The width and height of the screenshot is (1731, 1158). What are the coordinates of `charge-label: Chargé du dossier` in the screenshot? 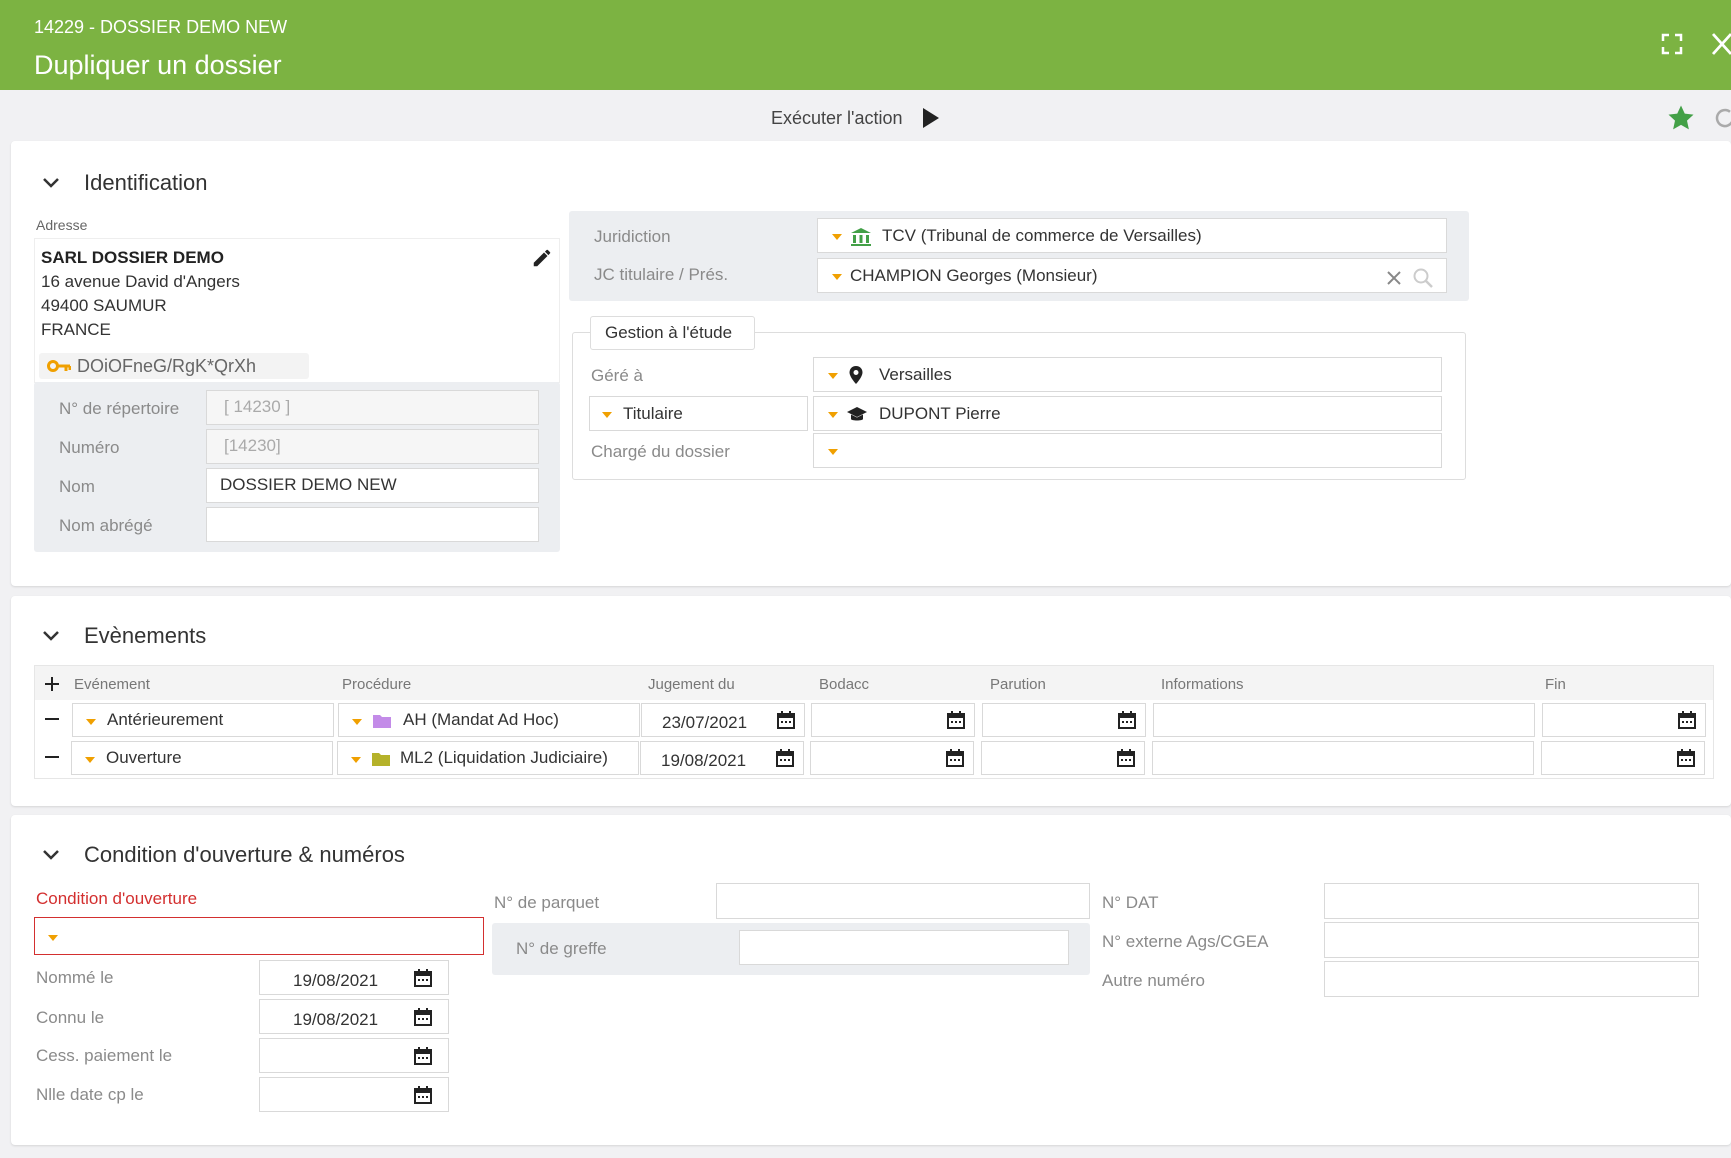 It's located at (660, 451).